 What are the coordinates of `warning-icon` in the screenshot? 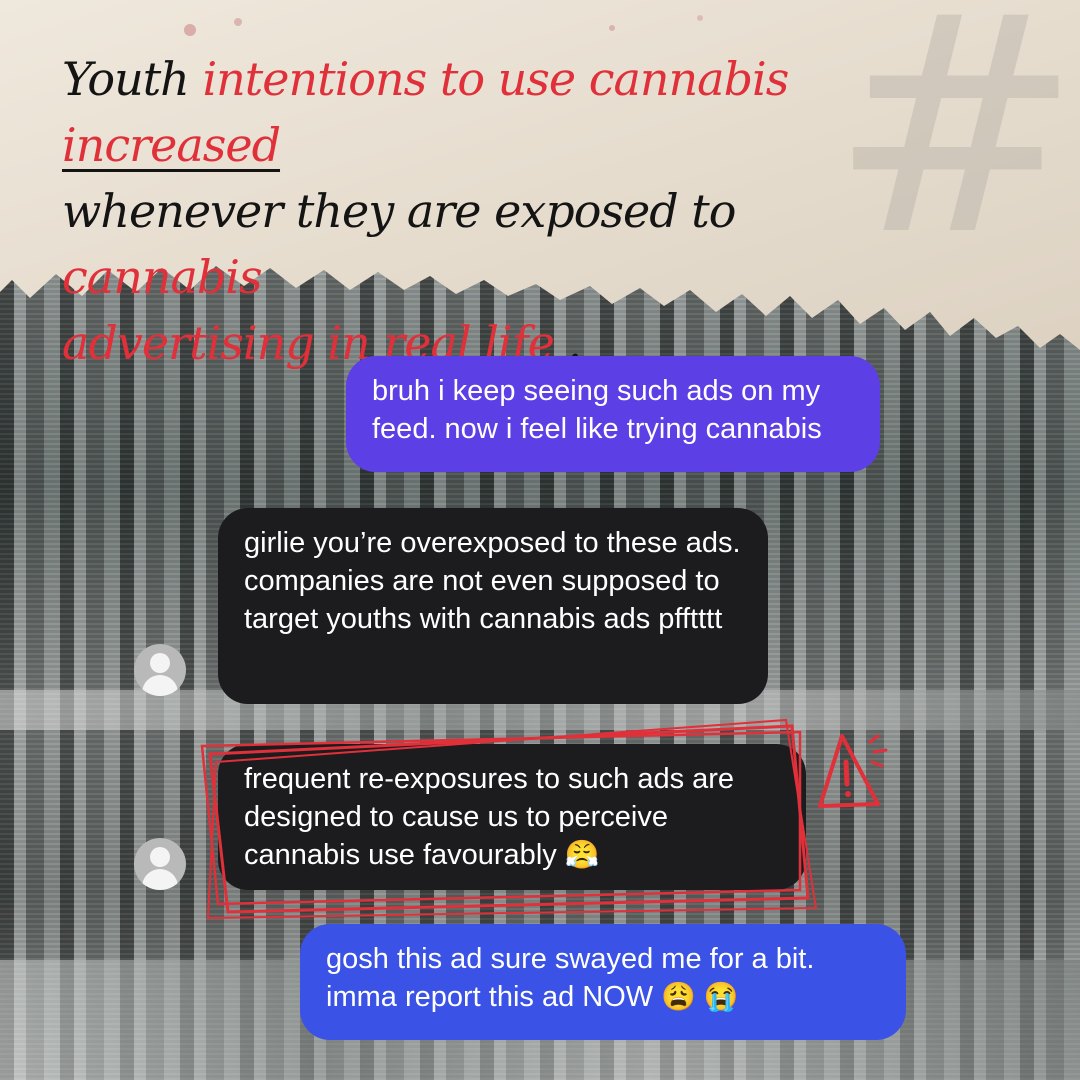 It's located at (853, 771).